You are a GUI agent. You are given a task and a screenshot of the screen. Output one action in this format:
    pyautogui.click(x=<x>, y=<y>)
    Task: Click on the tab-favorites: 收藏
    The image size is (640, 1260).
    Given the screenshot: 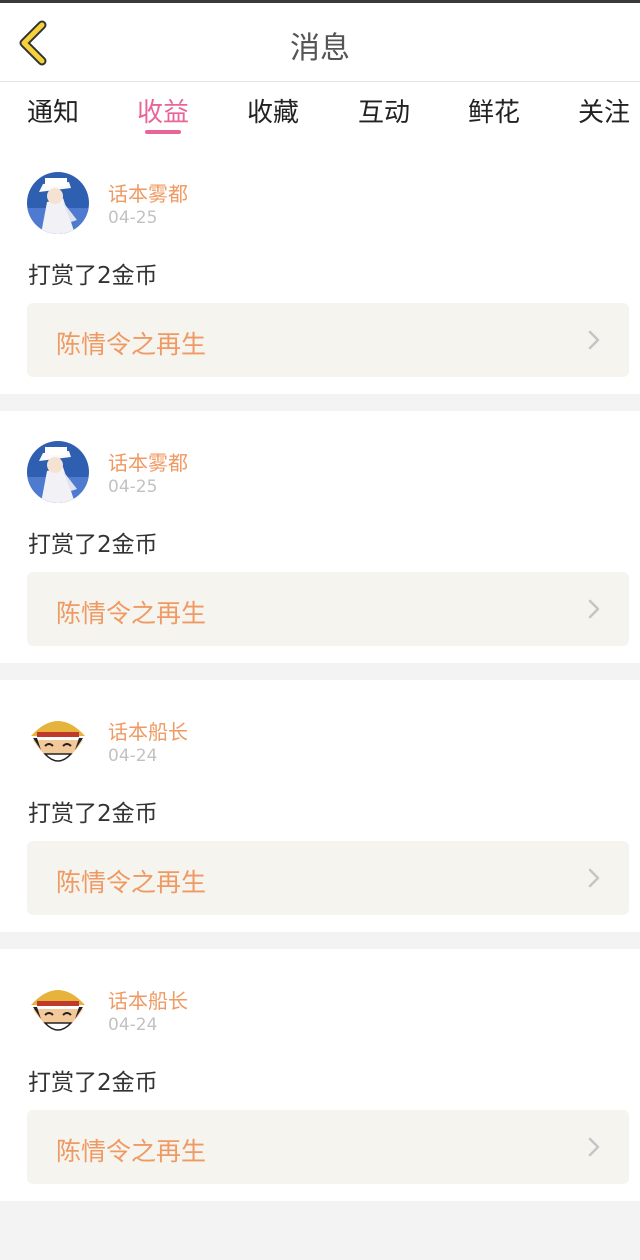 What is the action you would take?
    pyautogui.click(x=273, y=110)
    